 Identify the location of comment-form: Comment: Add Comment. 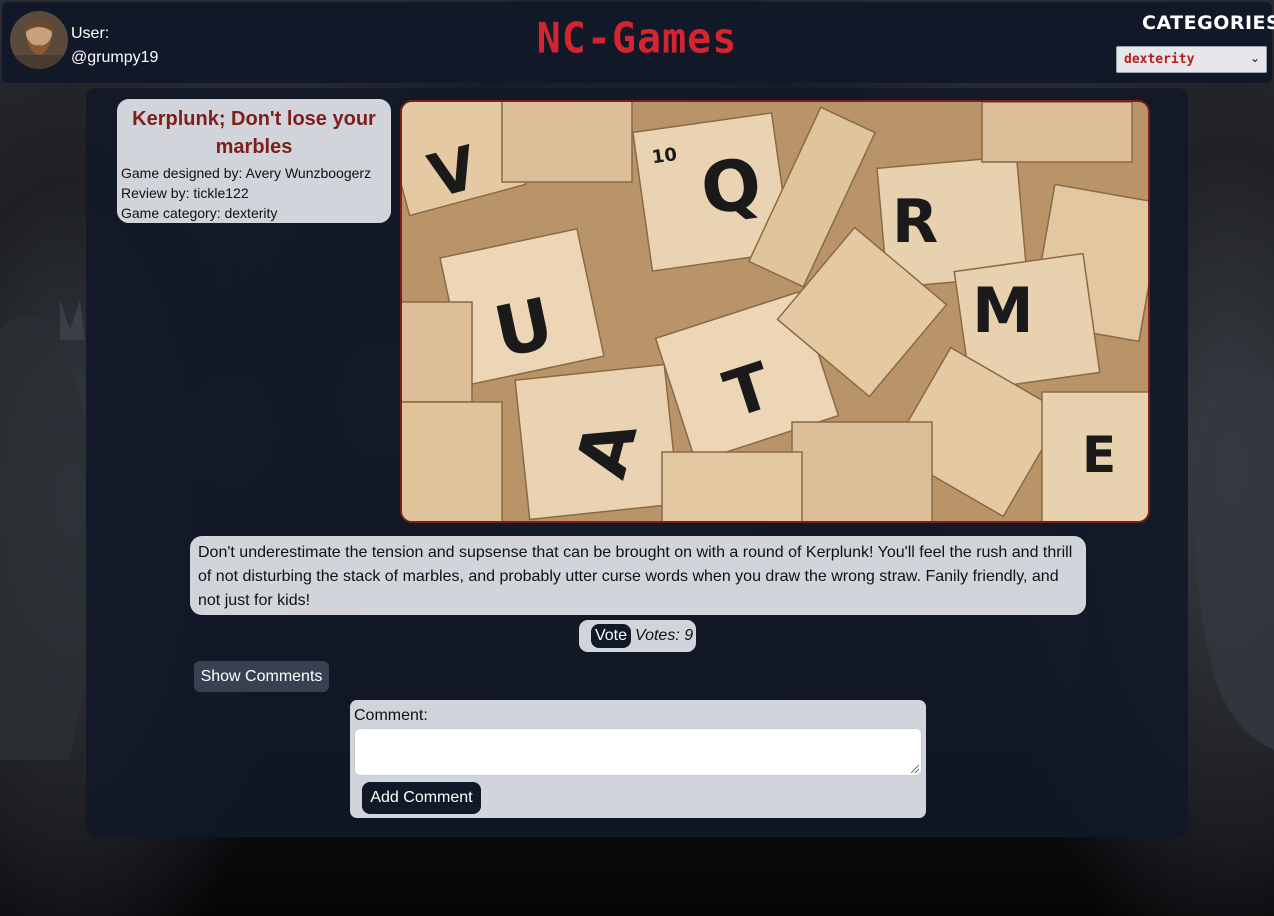
(638, 759).